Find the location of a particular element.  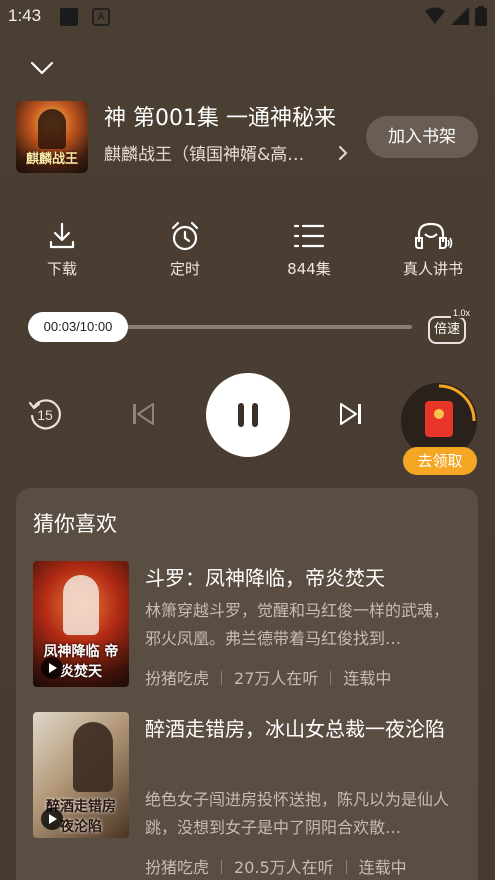

status-time: 1:43 is located at coordinates (25, 15).